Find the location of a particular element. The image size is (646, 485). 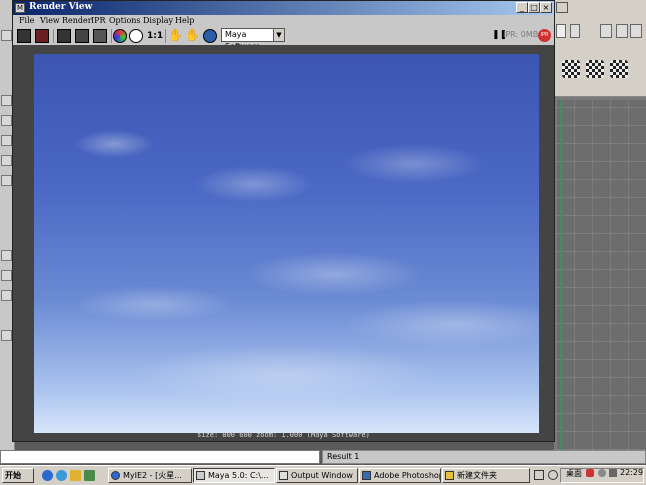

ipr-render-icon is located at coordinates (82, 36).